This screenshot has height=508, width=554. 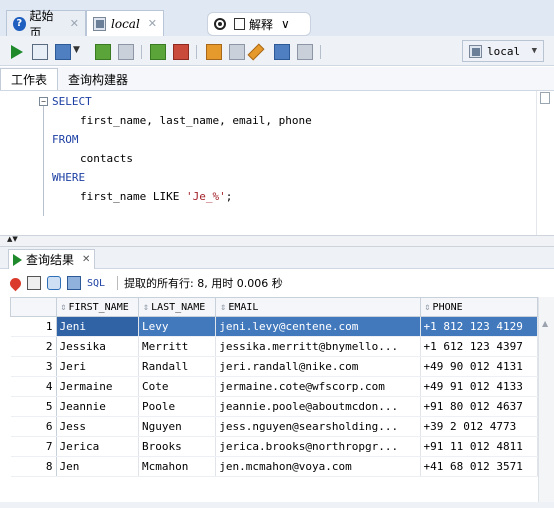 What do you see at coordinates (479, 466) in the screenshot?
I see `cell-phone: +41 68 012 3571` at bounding box center [479, 466].